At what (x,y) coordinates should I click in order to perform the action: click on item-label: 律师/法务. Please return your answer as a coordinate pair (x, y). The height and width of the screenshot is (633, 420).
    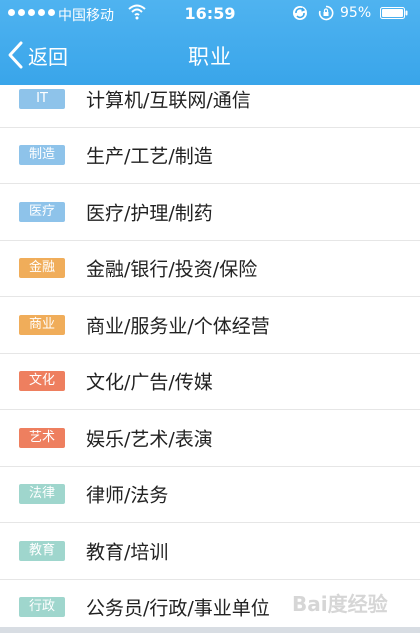
    Looking at the image, I should click on (127, 495).